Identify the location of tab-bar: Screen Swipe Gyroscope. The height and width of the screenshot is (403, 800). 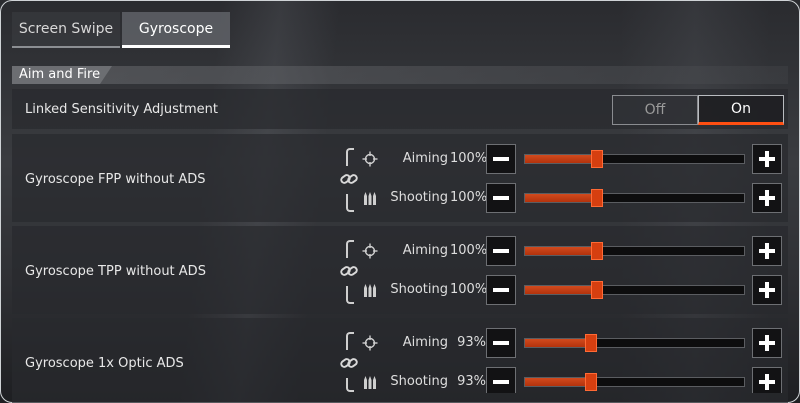
(121, 30).